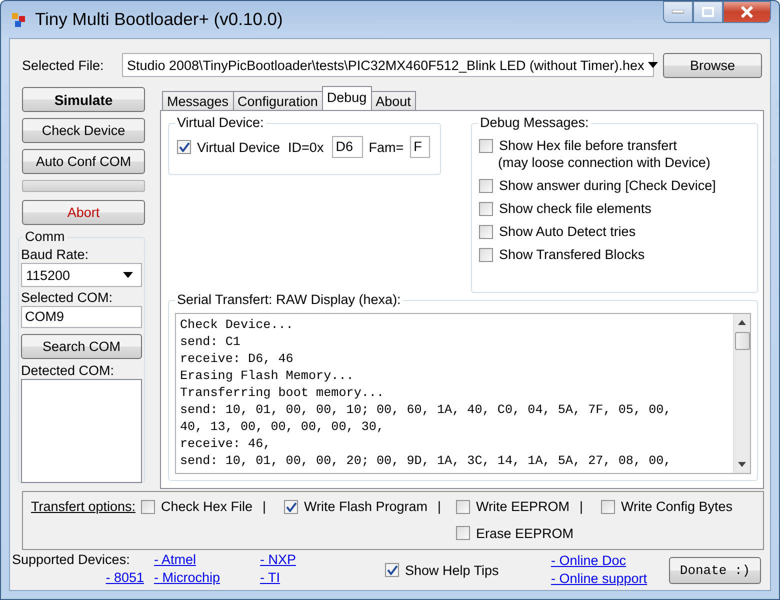  Describe the element at coordinates (306, 147) in the screenshot. I see `id-label: ID=0x` at that location.